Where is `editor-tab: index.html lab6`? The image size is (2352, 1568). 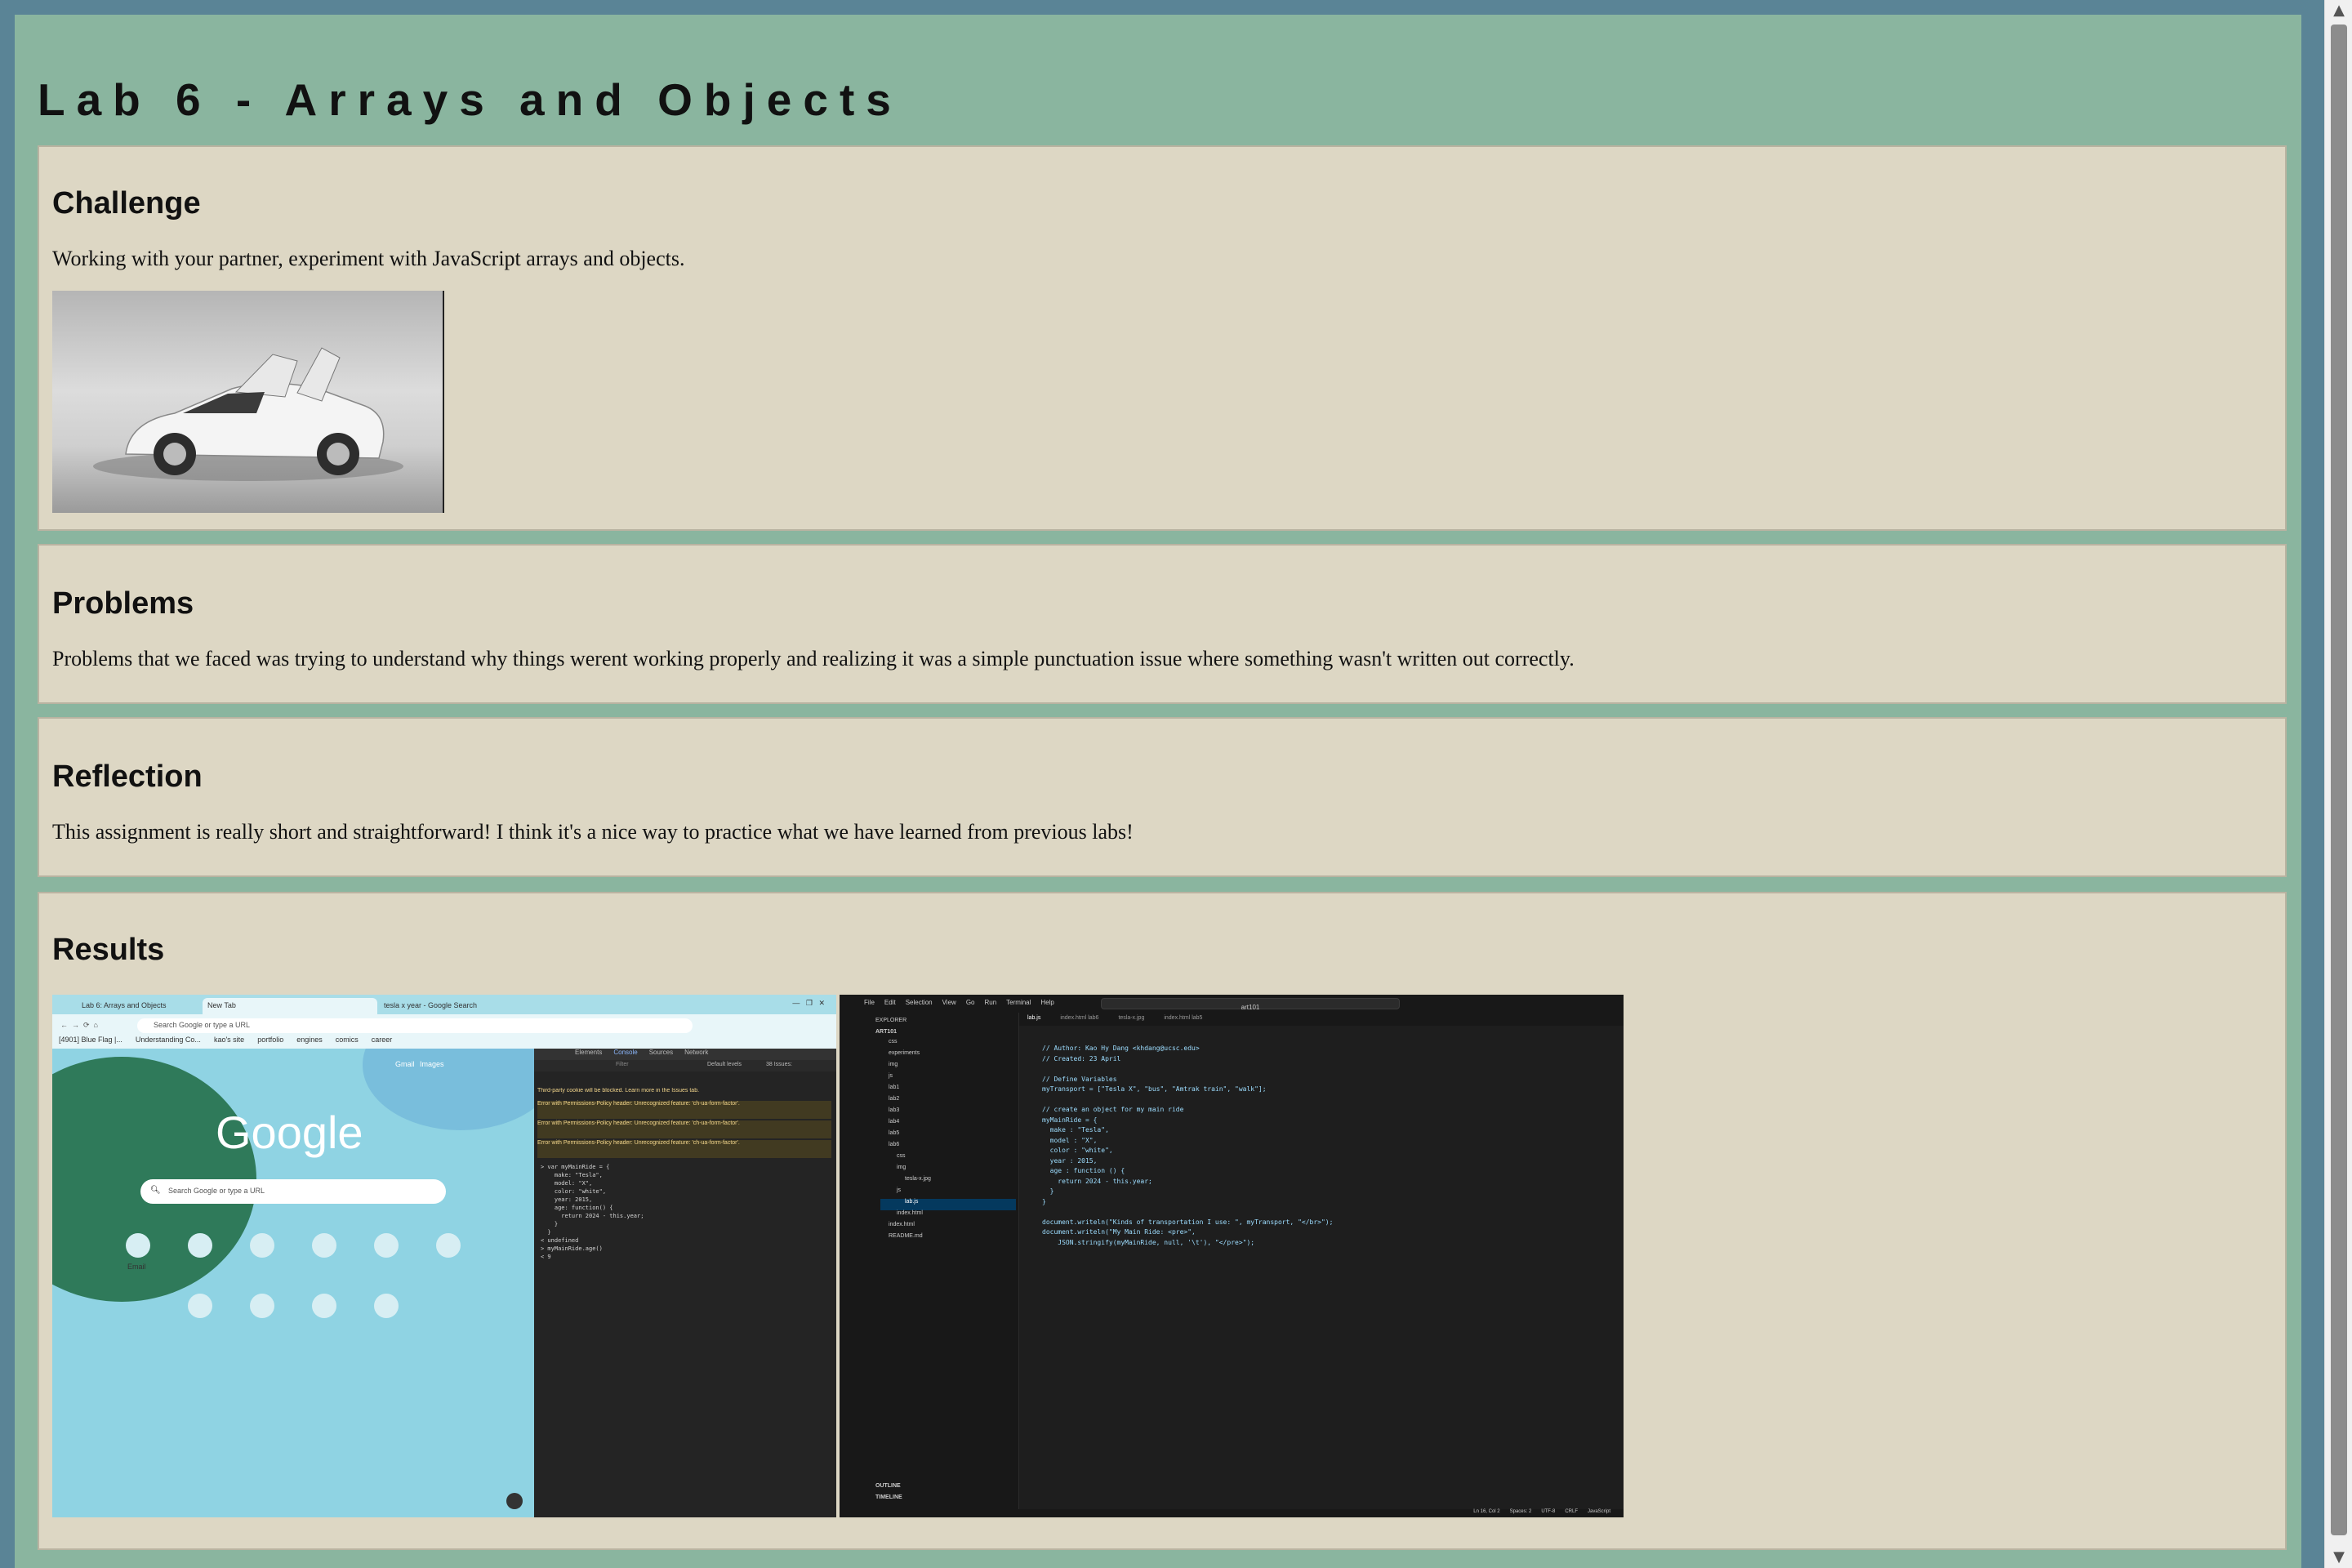 editor-tab: index.html lab6 is located at coordinates (1079, 1021).